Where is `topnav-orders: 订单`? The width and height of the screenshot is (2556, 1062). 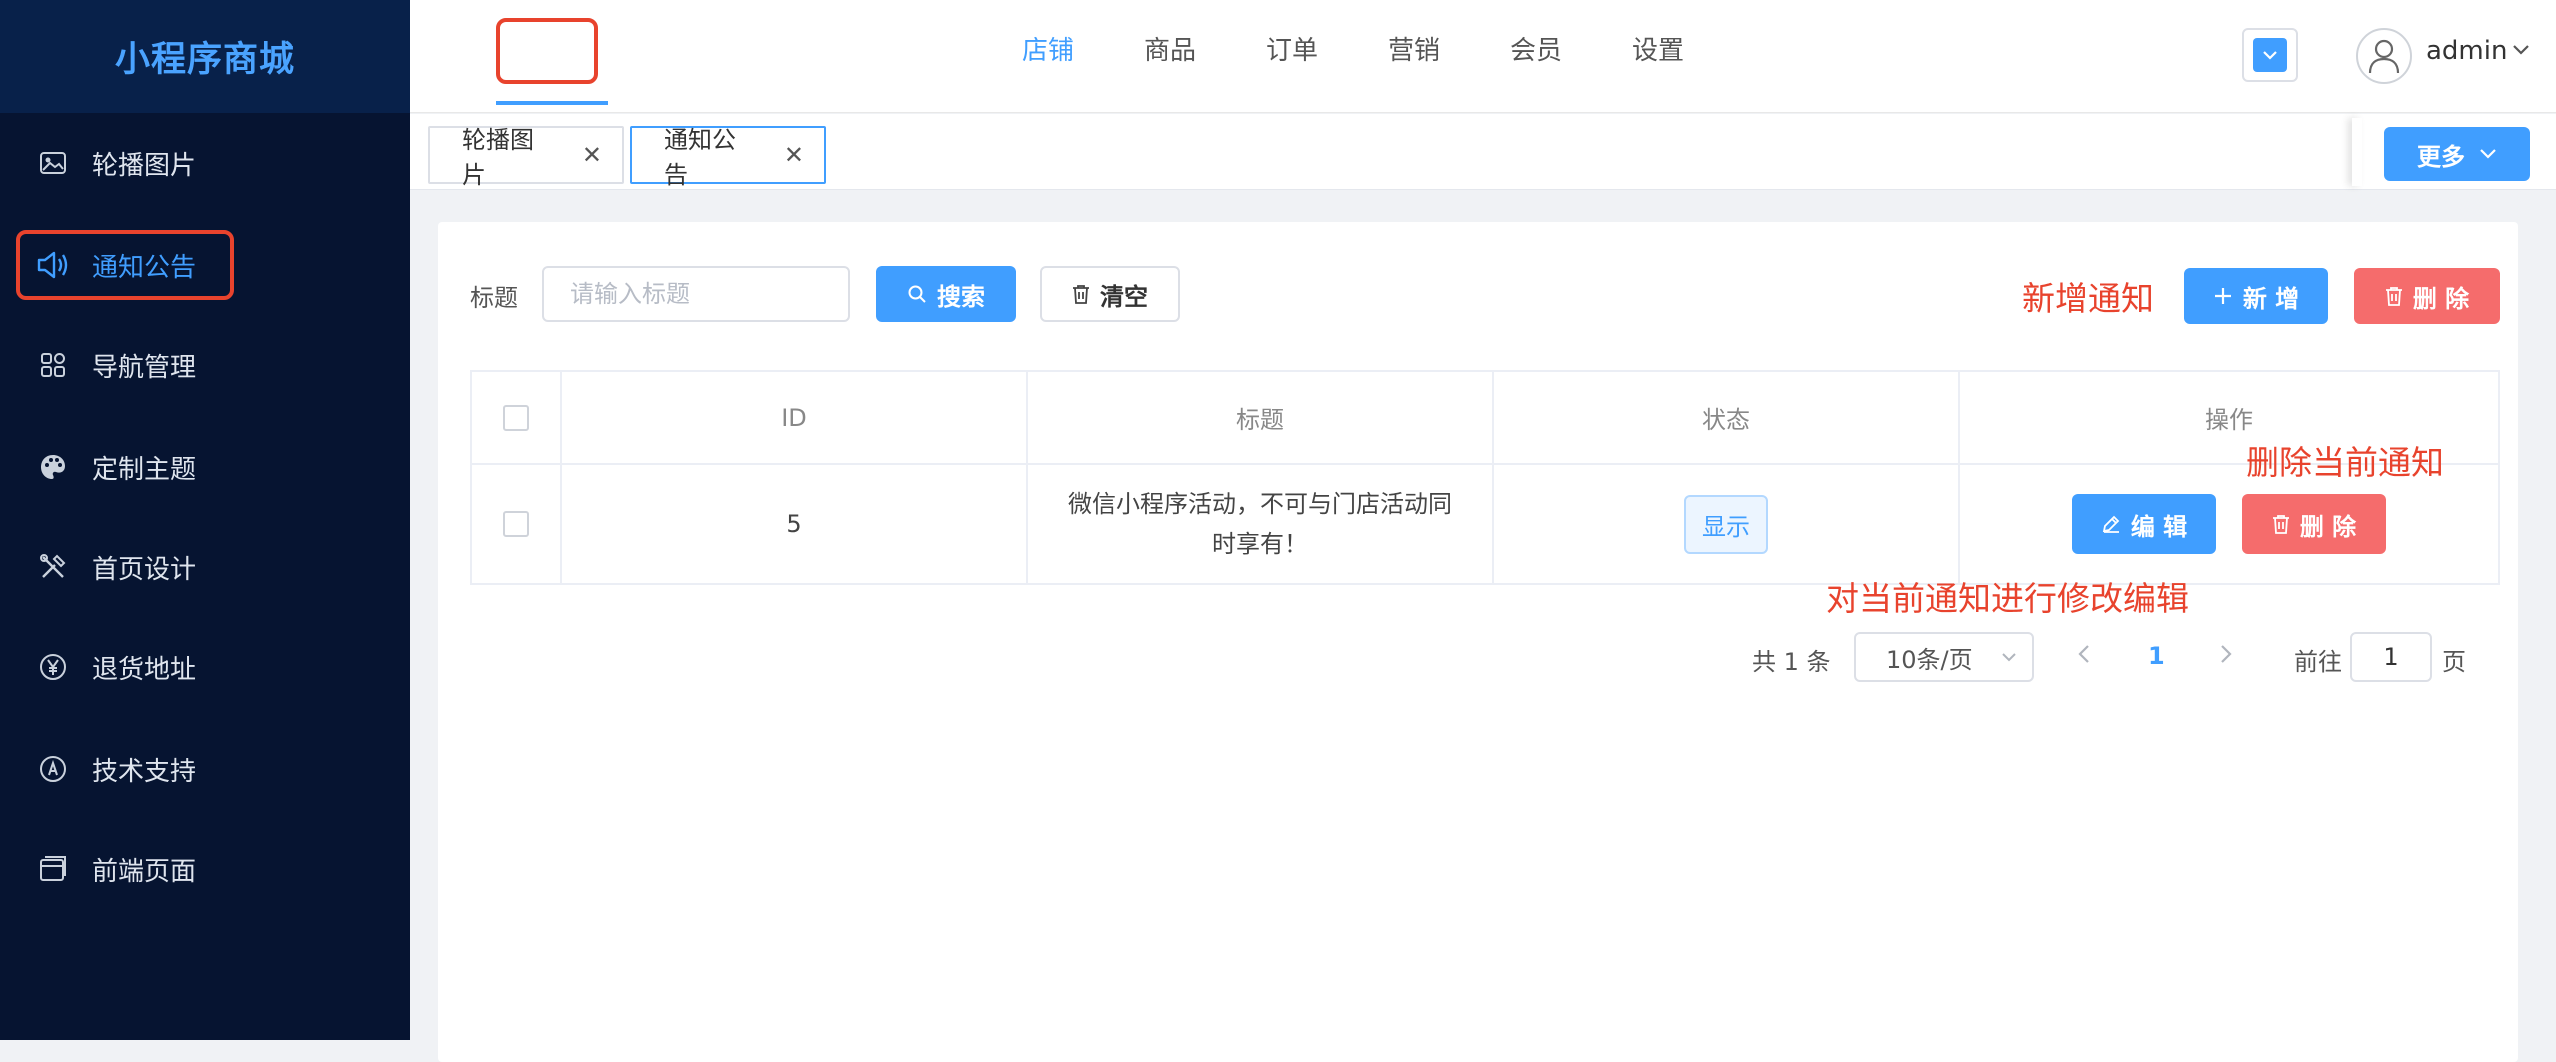 topnav-orders: 订单 is located at coordinates (1292, 48).